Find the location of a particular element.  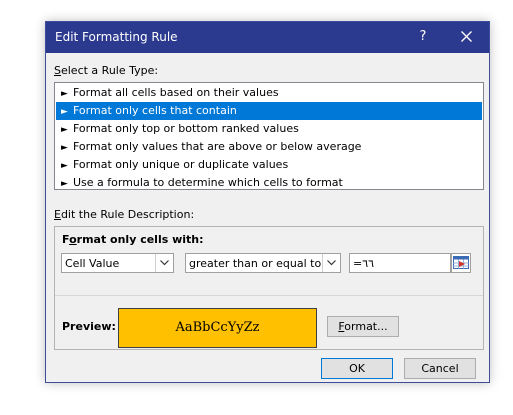

cancel-button: Cancel is located at coordinates (440, 368).